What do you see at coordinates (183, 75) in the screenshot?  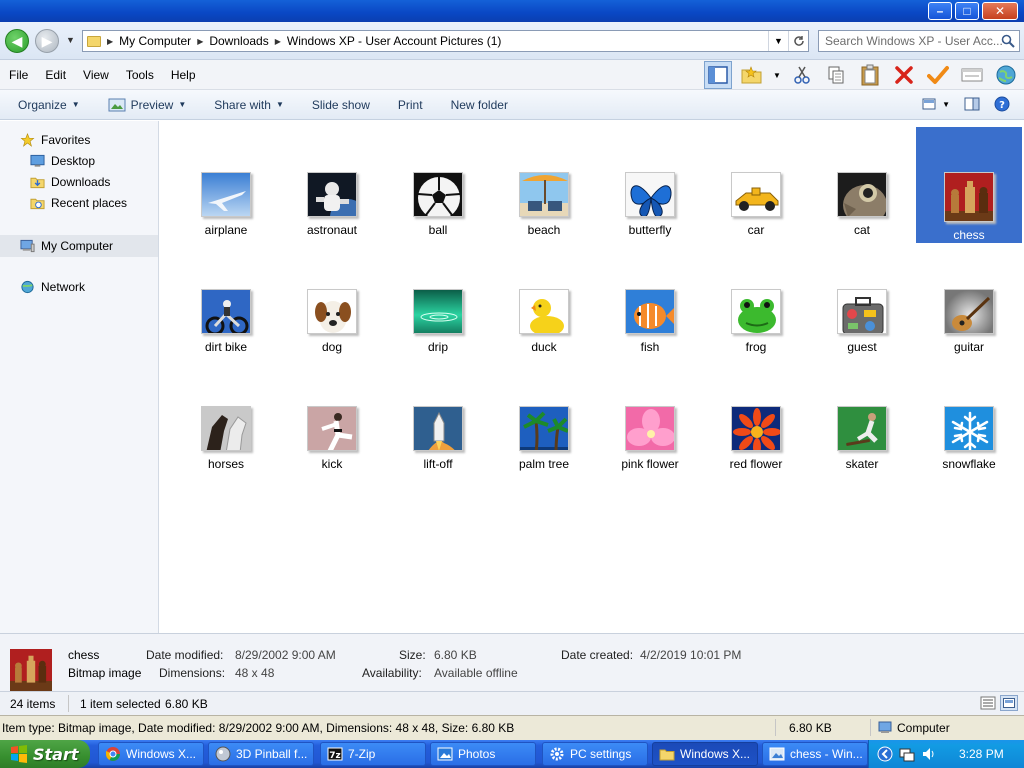 I see `menu-help: Help` at bounding box center [183, 75].